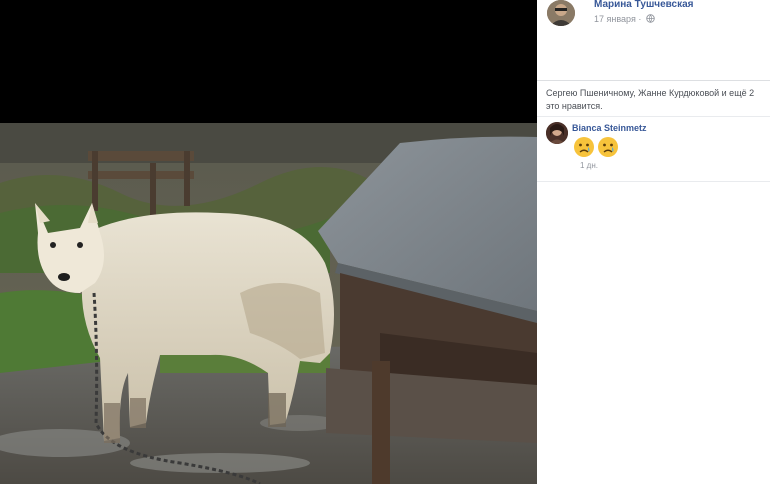 The width and height of the screenshot is (770, 484). I want to click on post-header: Марина Тушчевская 17 января ·, so click(657, 15).